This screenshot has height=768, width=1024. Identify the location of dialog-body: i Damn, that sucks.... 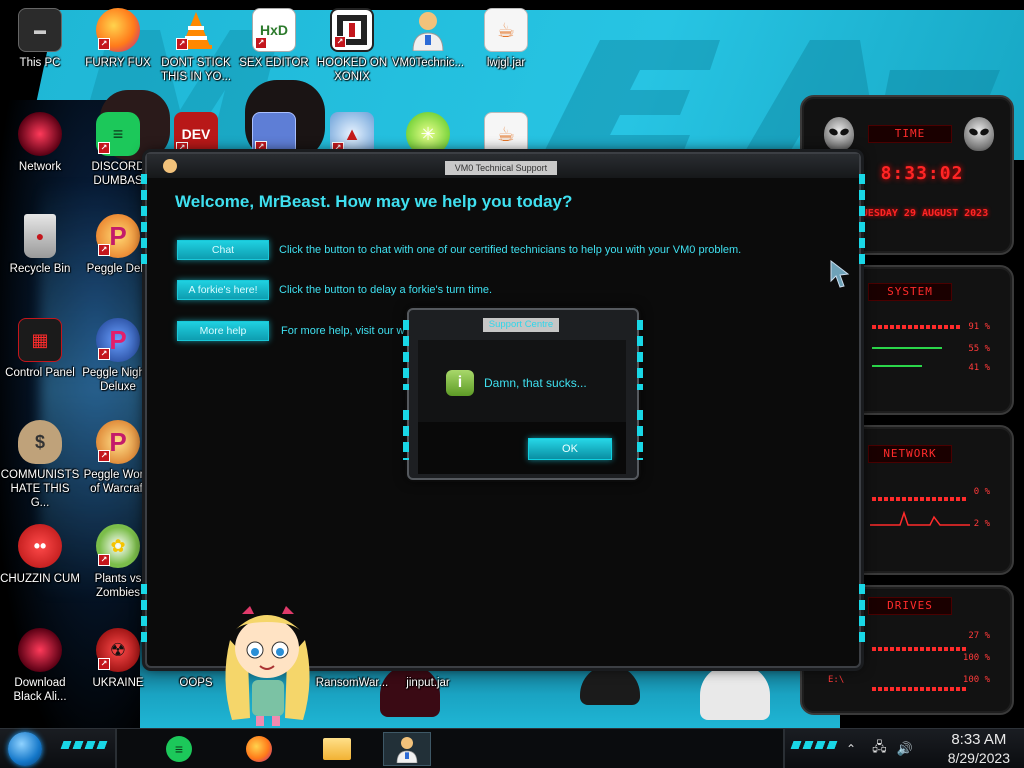
(522, 381).